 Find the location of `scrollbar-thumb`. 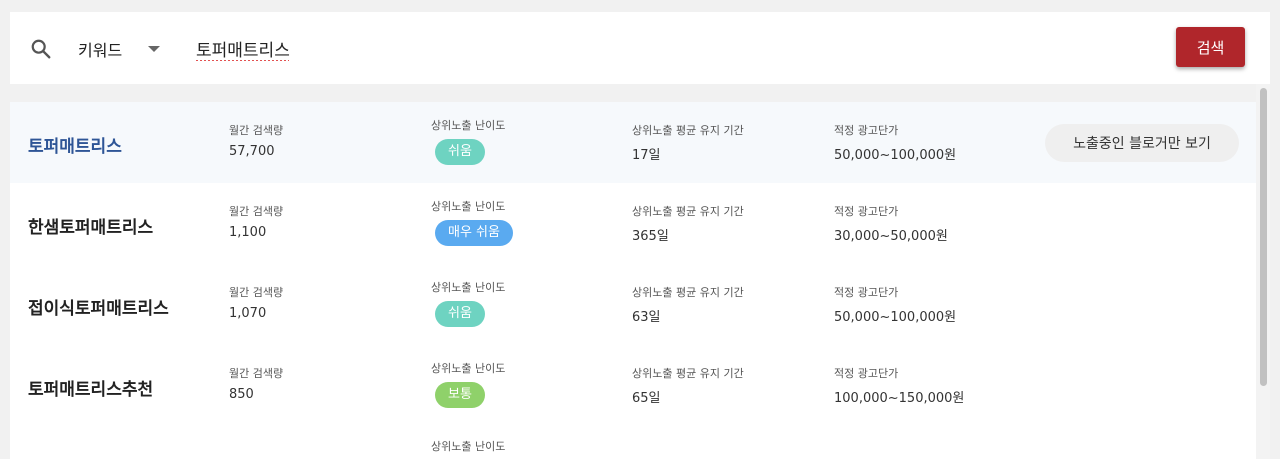

scrollbar-thumb is located at coordinates (1263, 237).